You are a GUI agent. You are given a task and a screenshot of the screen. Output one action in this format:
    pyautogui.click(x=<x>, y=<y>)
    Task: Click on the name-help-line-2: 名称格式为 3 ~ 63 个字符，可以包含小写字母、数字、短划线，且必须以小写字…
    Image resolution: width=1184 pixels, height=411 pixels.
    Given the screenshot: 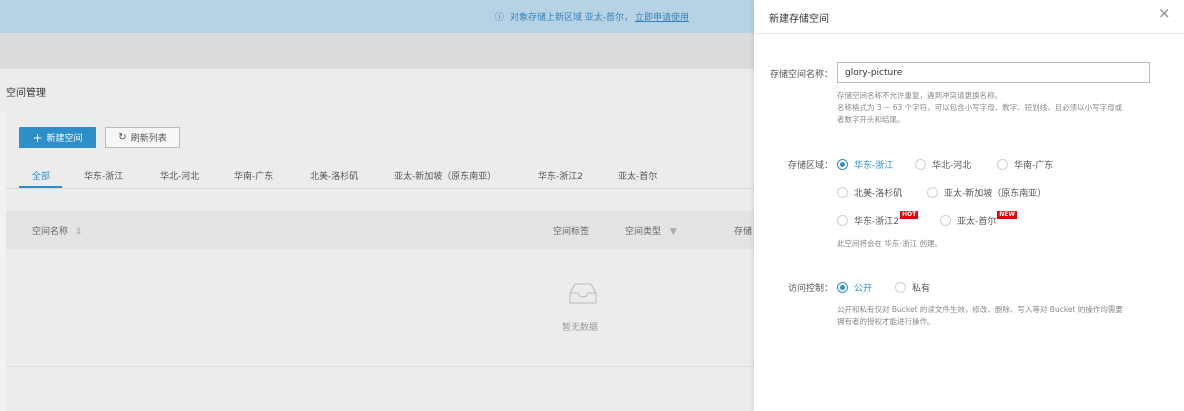 What is the action you would take?
    pyautogui.click(x=980, y=107)
    